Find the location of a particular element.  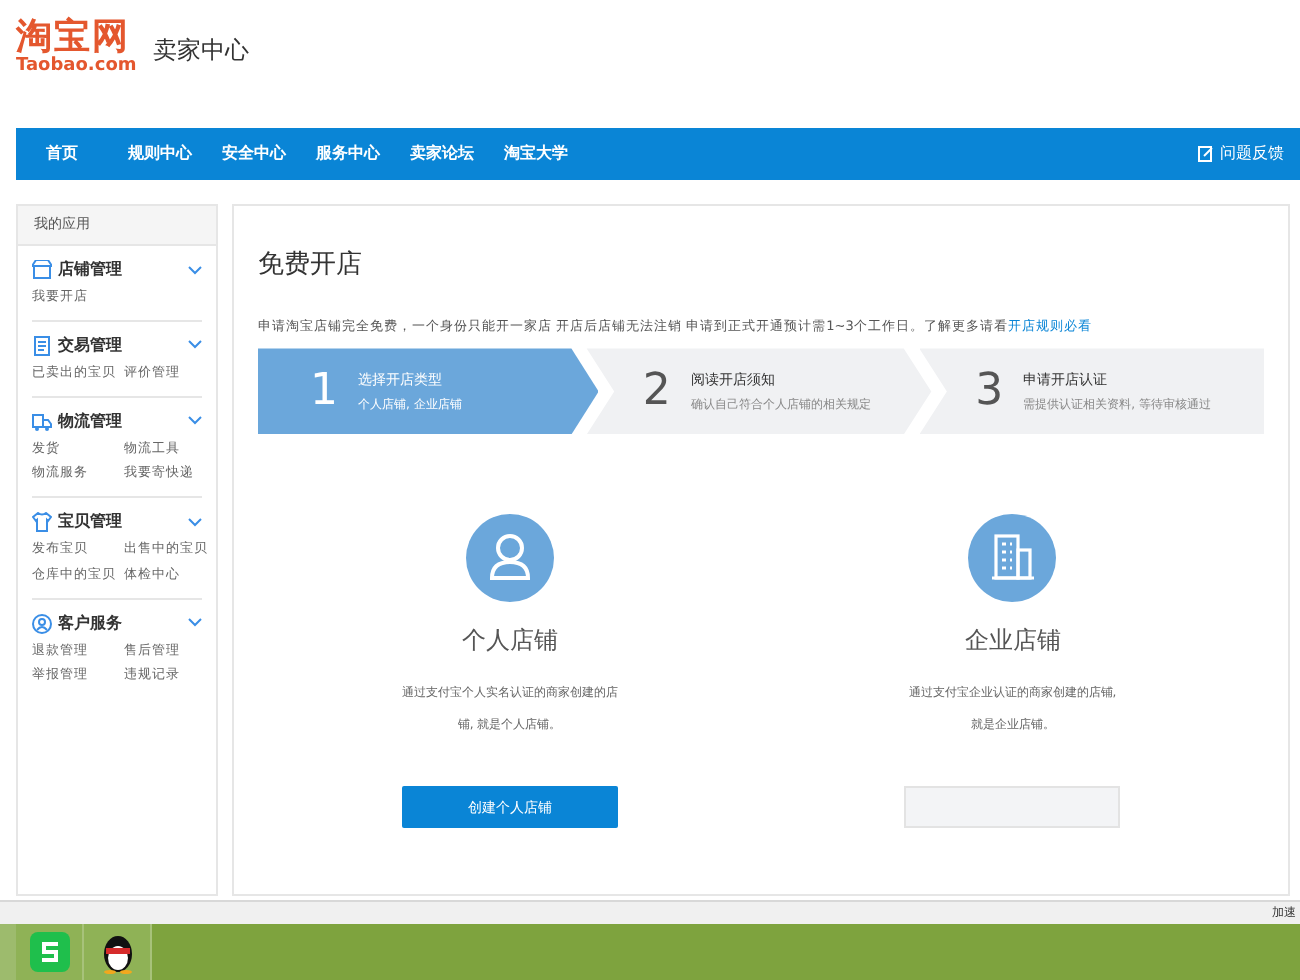

nav-link: 首页 is located at coordinates (62, 154).